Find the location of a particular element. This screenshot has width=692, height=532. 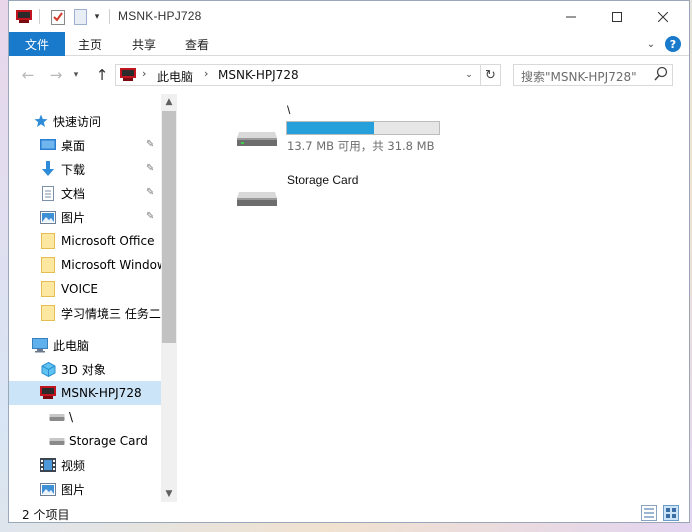

nav-scrollbar: ▲ ▼ is located at coordinates (169, 298).